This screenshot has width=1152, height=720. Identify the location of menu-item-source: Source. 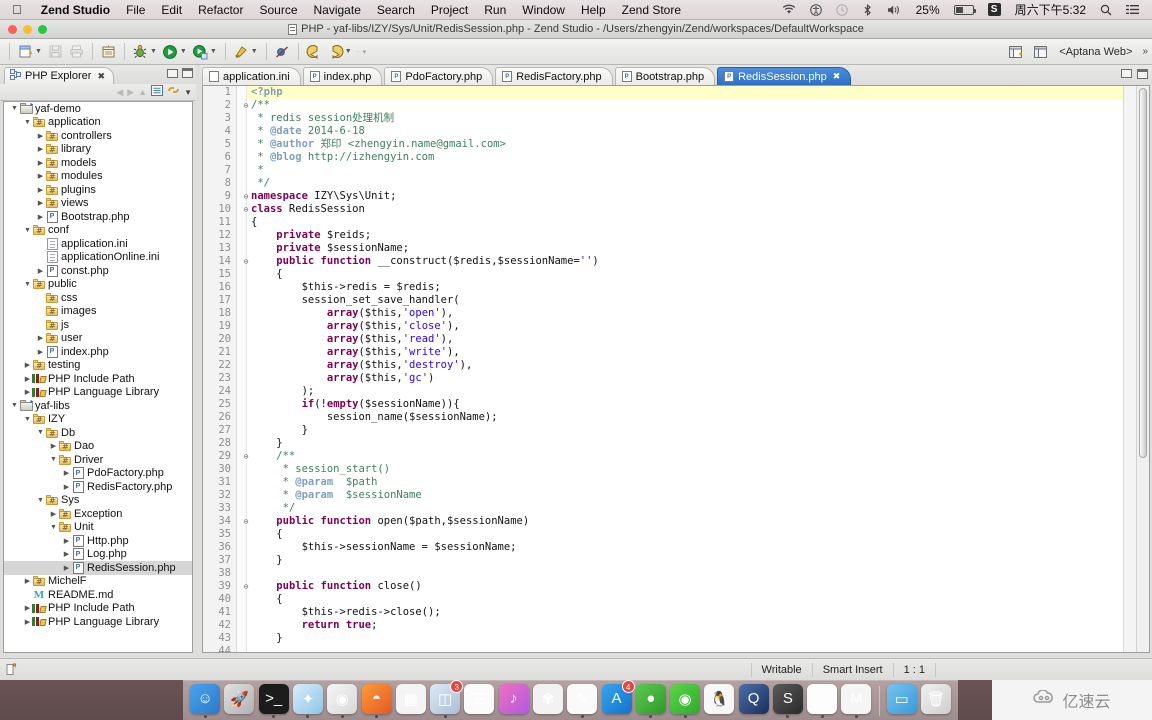
(278, 10).